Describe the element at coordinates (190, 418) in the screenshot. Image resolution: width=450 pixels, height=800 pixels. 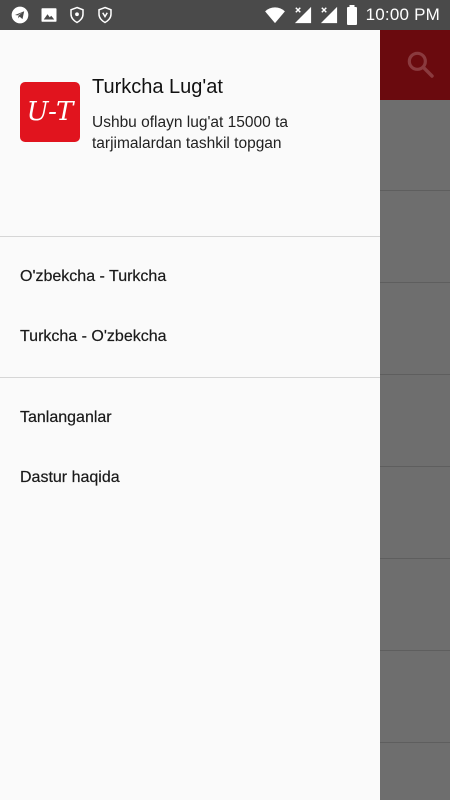
I see `menu-item-favorites: Tanlanganlar` at that location.